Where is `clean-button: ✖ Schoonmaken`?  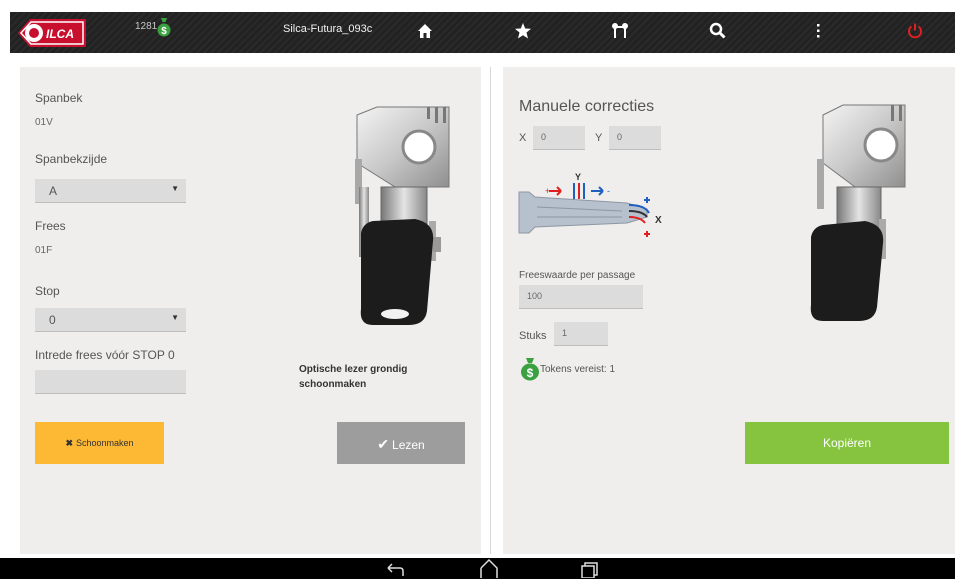 clean-button: ✖ Schoonmaken is located at coordinates (99, 443).